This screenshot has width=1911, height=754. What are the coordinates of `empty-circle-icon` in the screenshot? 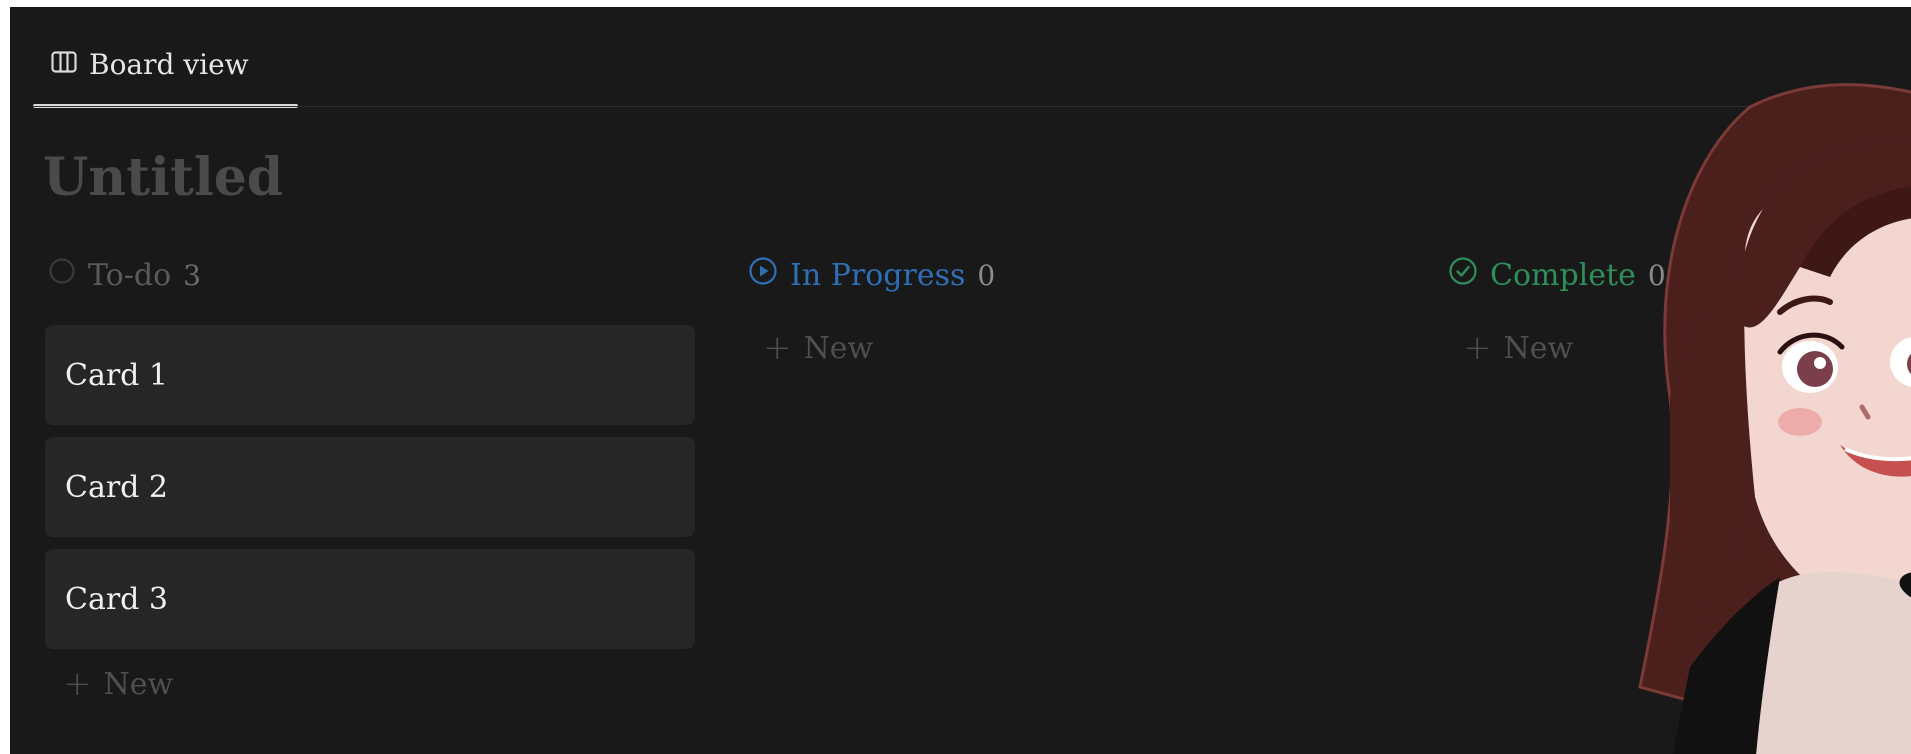 It's located at (62, 275).